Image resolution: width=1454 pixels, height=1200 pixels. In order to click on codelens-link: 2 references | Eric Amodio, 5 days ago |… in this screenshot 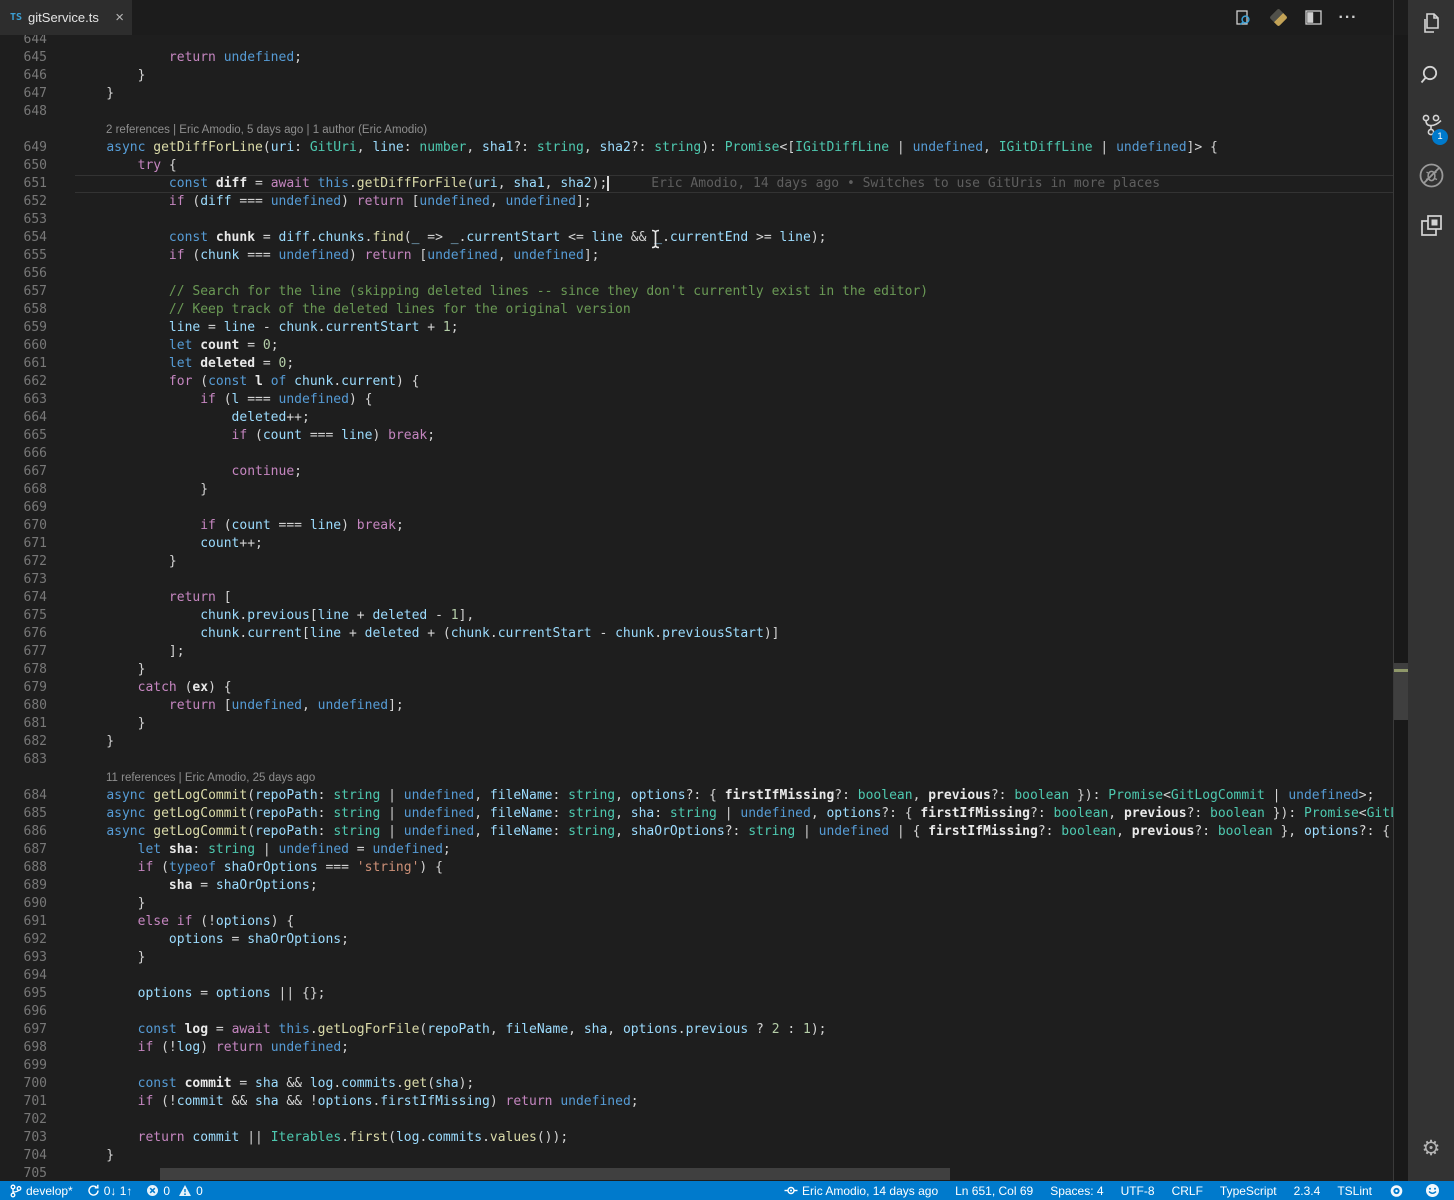, I will do `click(734, 130)`.